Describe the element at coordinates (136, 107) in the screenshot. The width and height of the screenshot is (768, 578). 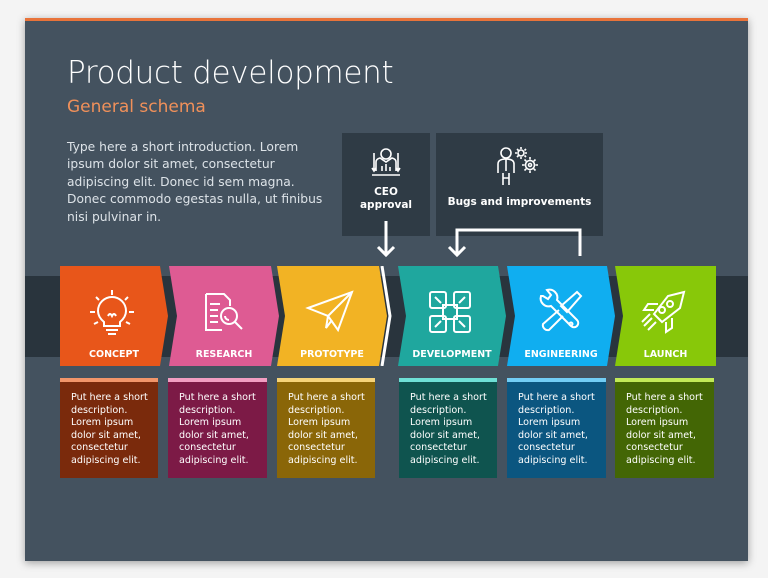
I see `page-subtitle: General schema` at that location.